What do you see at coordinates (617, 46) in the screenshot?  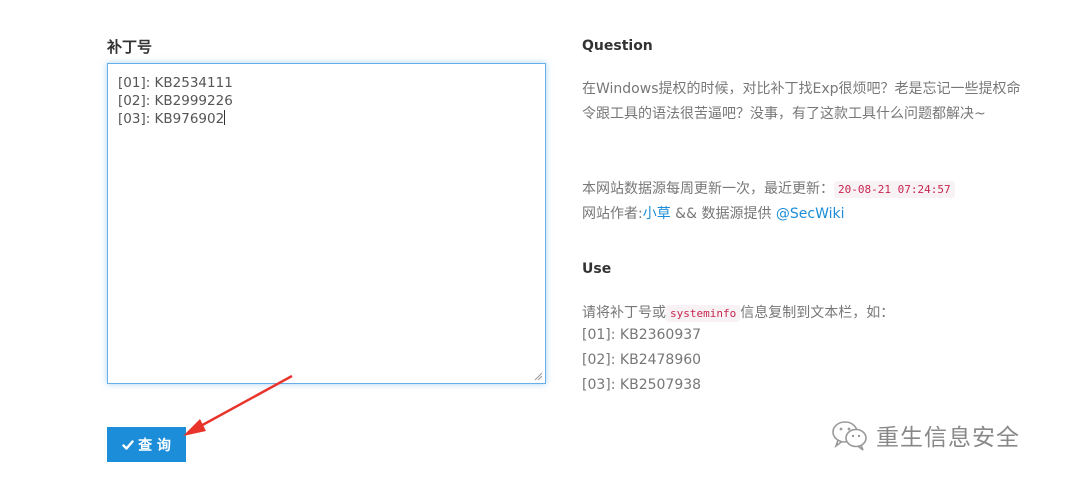 I see `question-heading: Question` at bounding box center [617, 46].